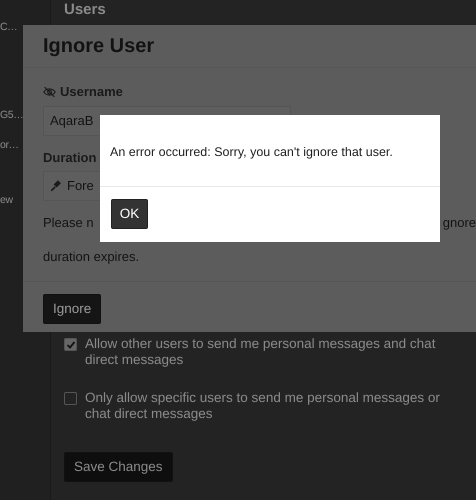 Image resolution: width=476 pixels, height=500 pixels. What do you see at coordinates (118, 467) in the screenshot?
I see `save-button: Save Changes` at bounding box center [118, 467].